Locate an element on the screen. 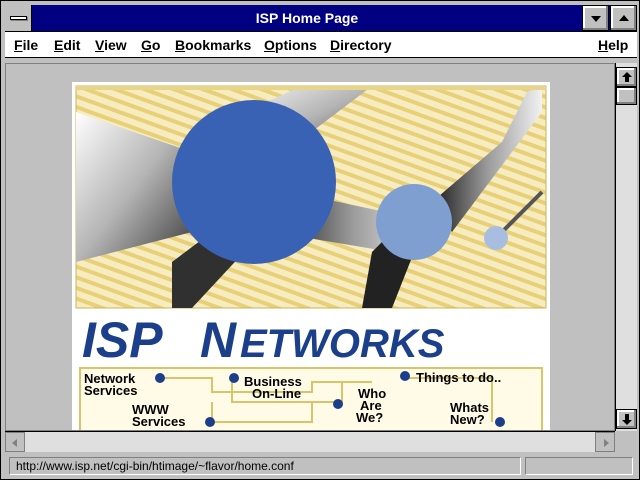 The height and width of the screenshot is (480, 640). svg-text: We? is located at coordinates (369, 417).